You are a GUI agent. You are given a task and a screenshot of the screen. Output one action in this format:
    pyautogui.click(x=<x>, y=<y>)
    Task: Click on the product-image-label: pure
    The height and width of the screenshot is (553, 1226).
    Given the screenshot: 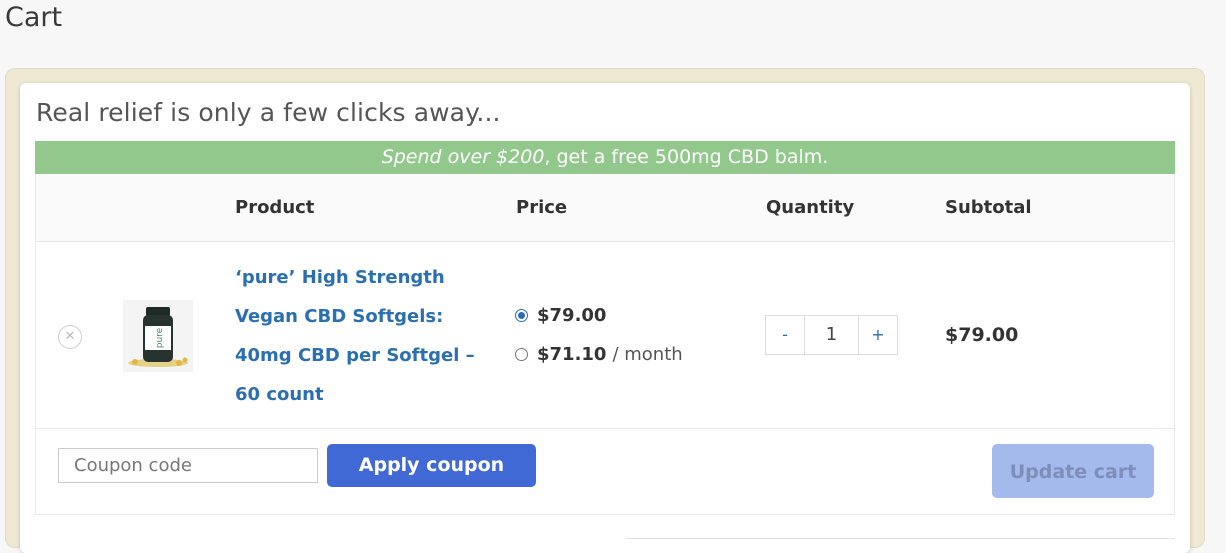 What is the action you would take?
    pyautogui.click(x=160, y=337)
    